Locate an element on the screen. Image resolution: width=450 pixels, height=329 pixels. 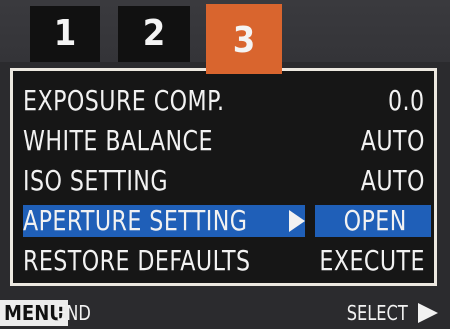
menu-item-label: RESTORE DEFAULTS is located at coordinates (137, 260).